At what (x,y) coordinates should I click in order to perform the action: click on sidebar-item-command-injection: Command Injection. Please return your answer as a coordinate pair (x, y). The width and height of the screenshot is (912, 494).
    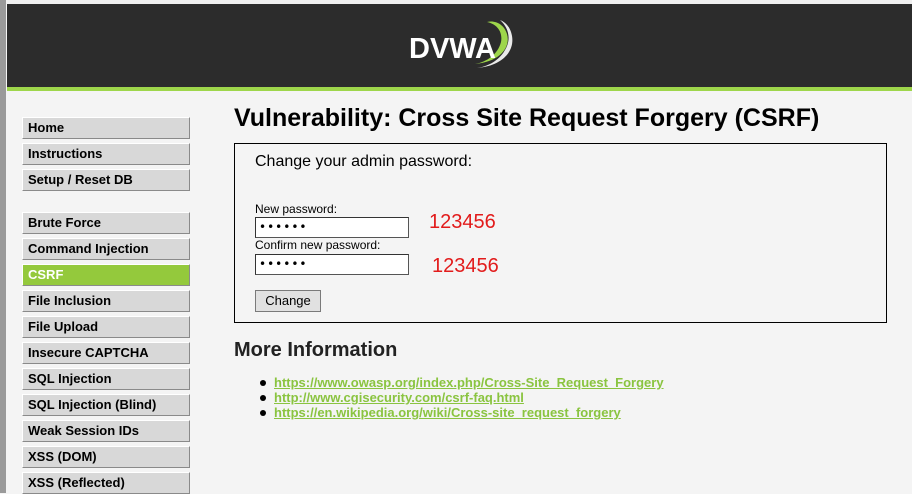
    Looking at the image, I should click on (106, 249).